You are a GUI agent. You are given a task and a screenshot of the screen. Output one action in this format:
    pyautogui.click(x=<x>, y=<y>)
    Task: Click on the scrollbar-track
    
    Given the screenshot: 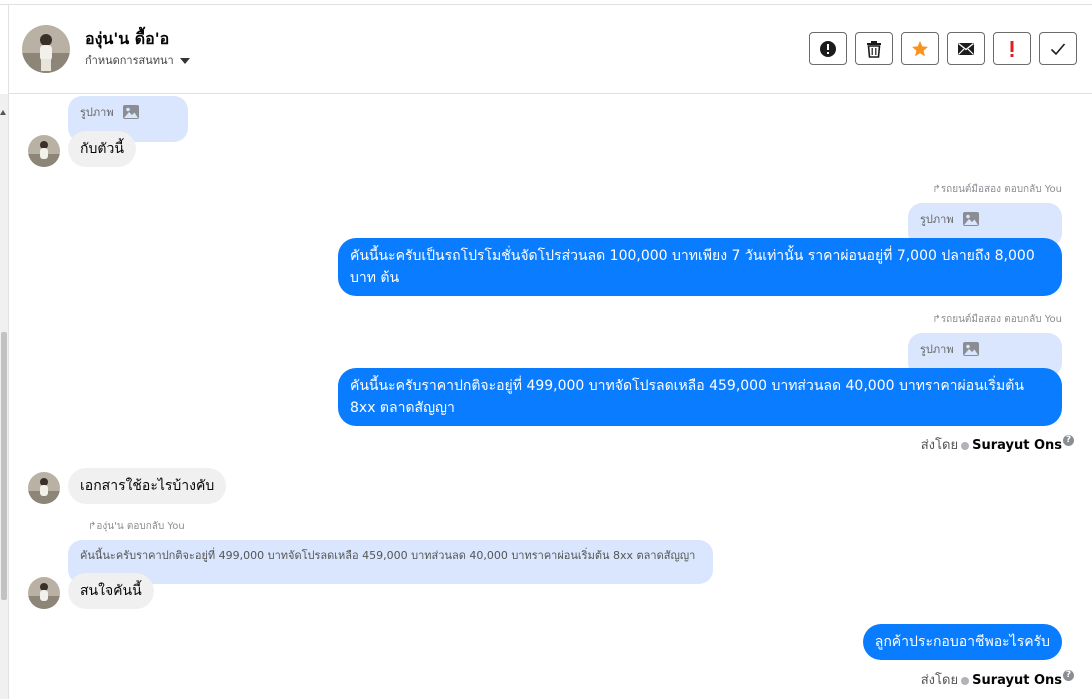 What is the action you would take?
    pyautogui.click(x=4, y=396)
    